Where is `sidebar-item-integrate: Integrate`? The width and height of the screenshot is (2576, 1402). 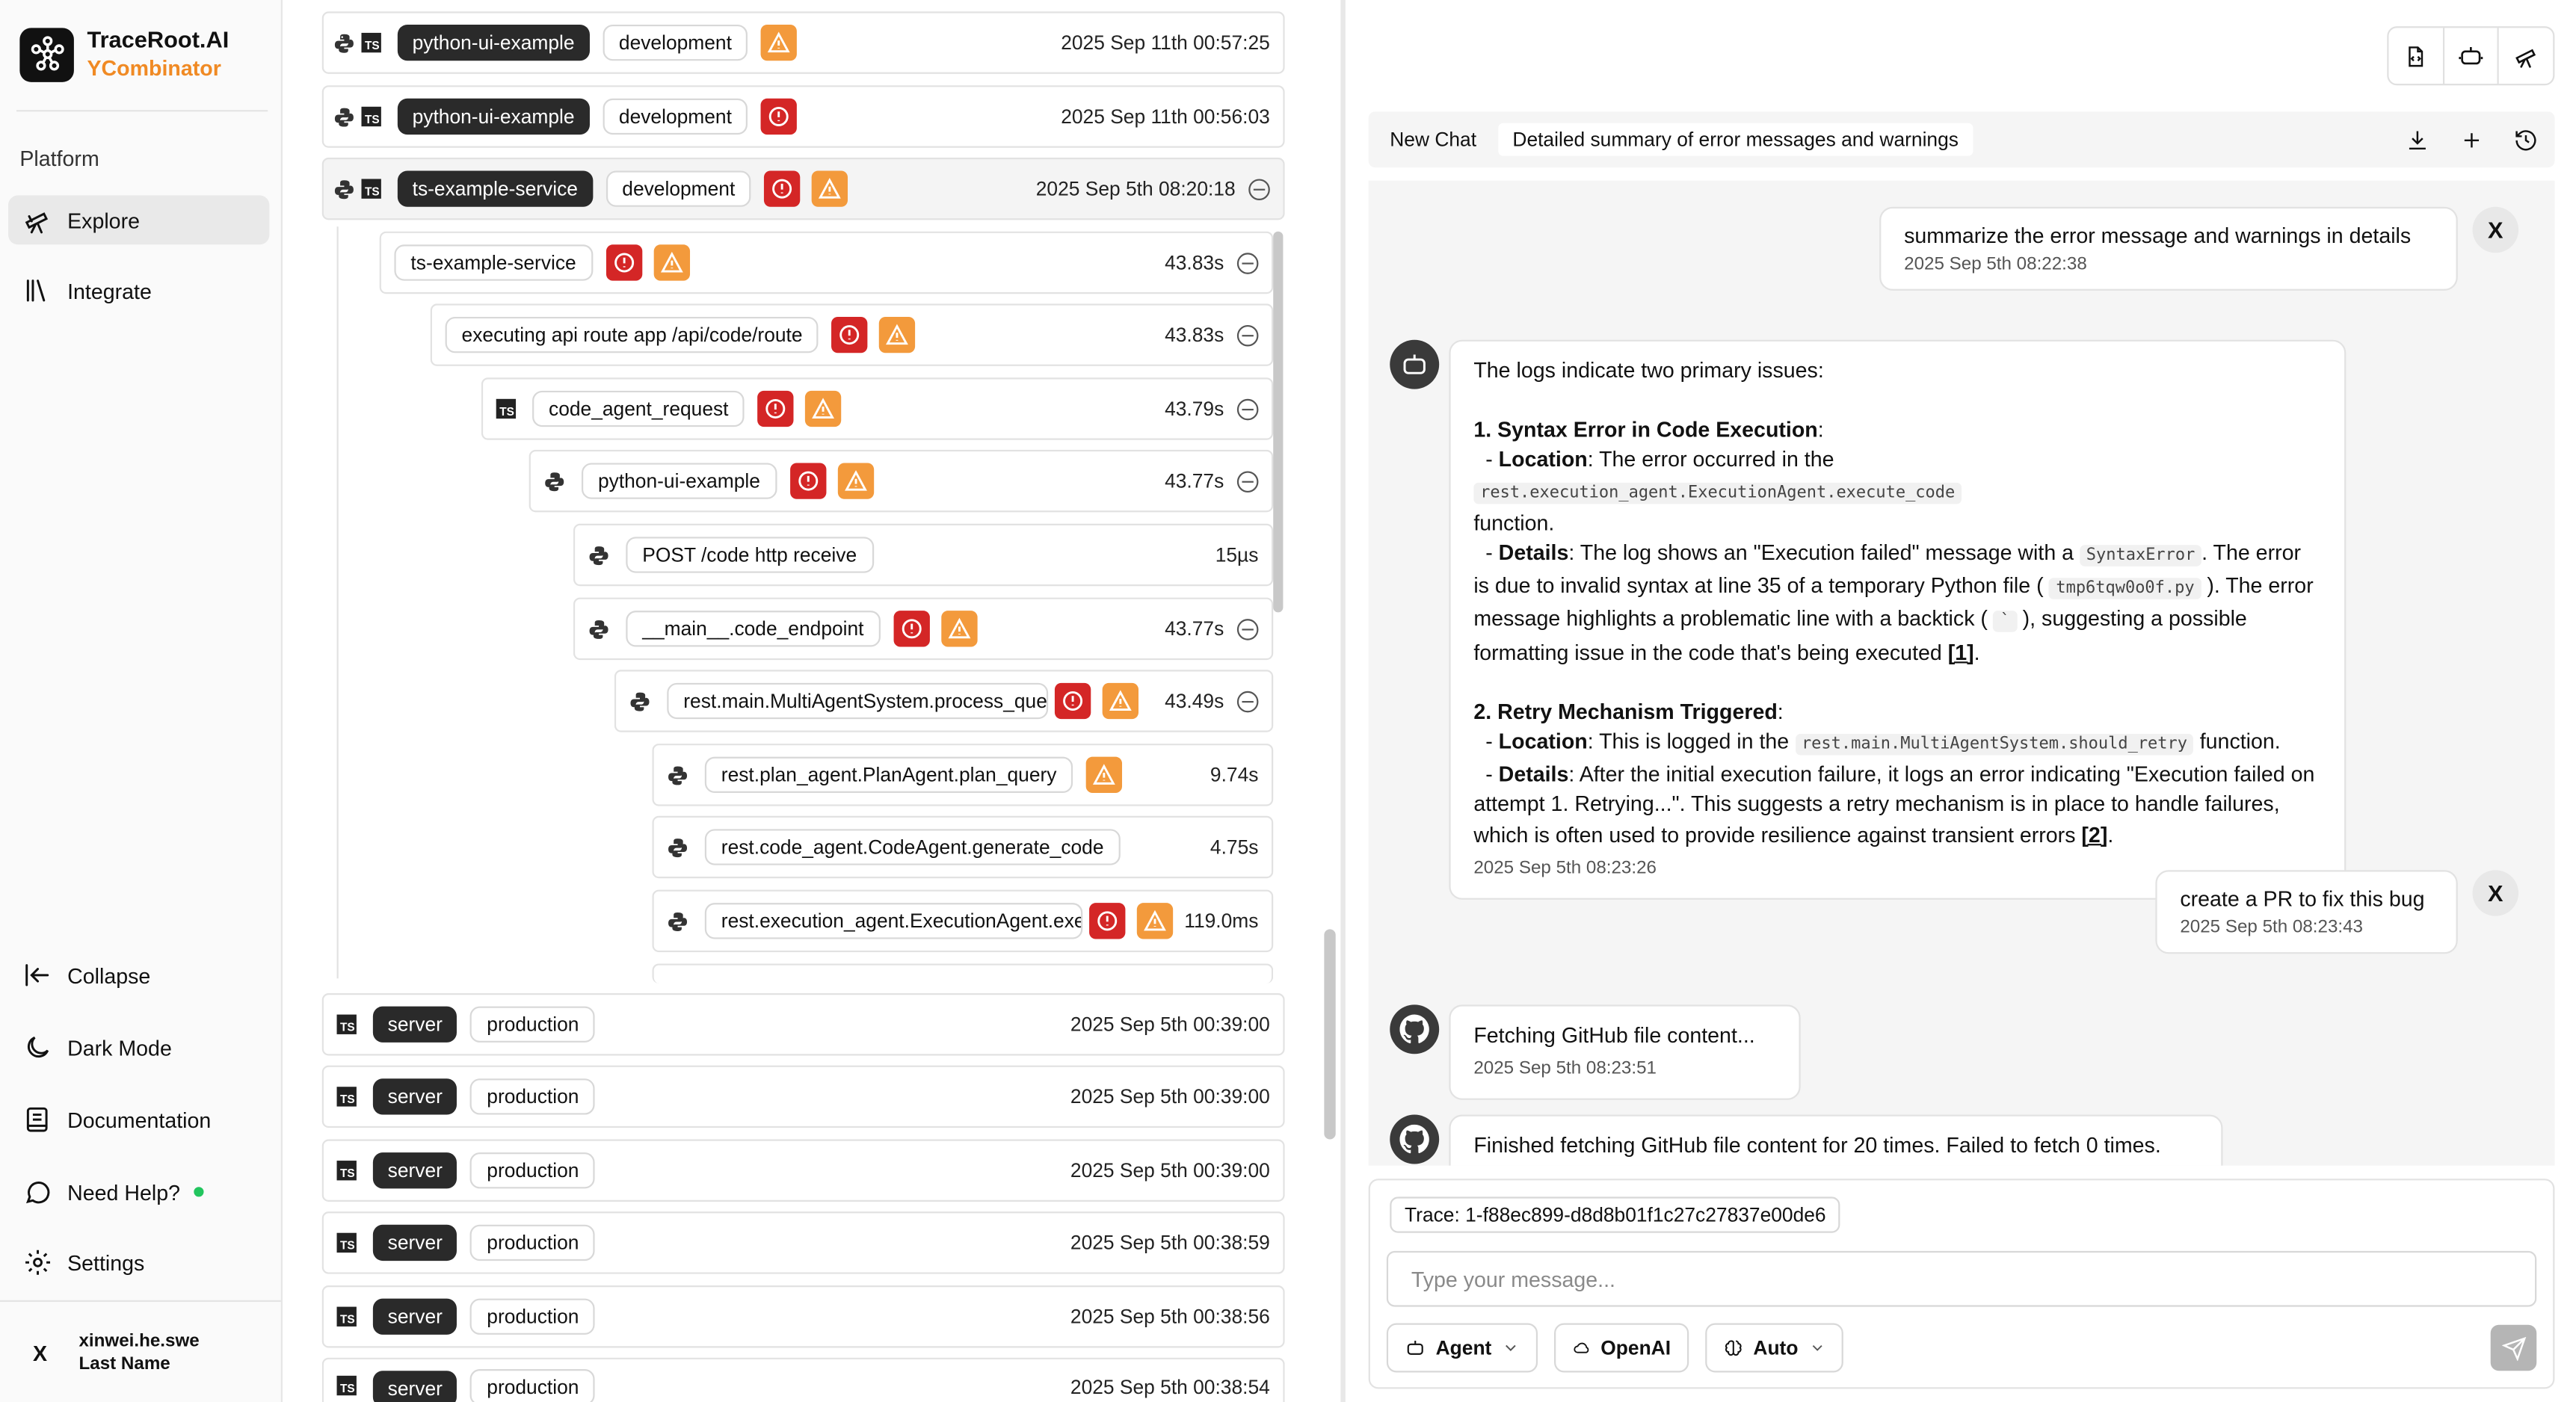 sidebar-item-integrate: Integrate is located at coordinates (138, 290).